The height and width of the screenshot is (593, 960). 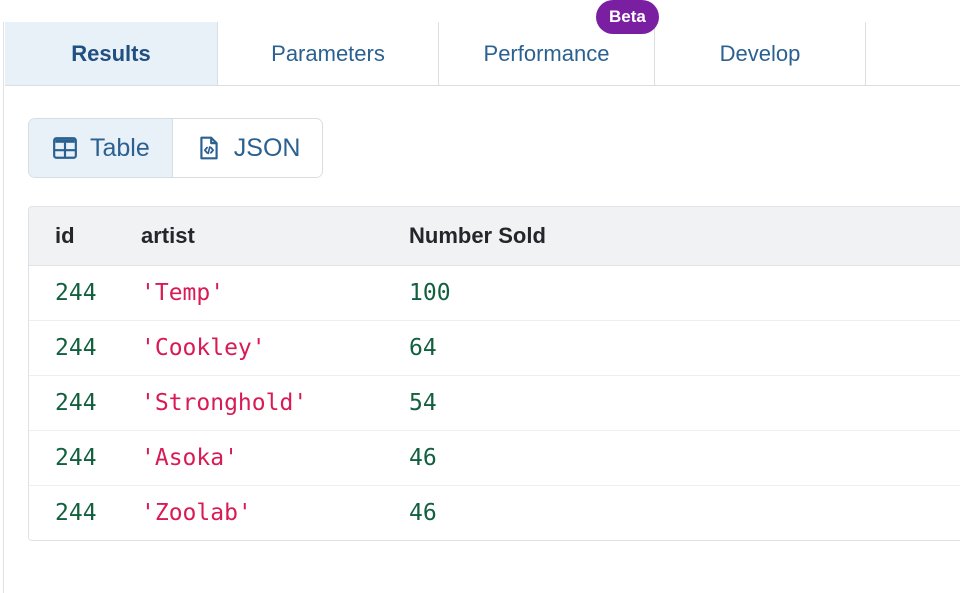 What do you see at coordinates (684, 403) in the screenshot?
I see `cell-number-sold: 54` at bounding box center [684, 403].